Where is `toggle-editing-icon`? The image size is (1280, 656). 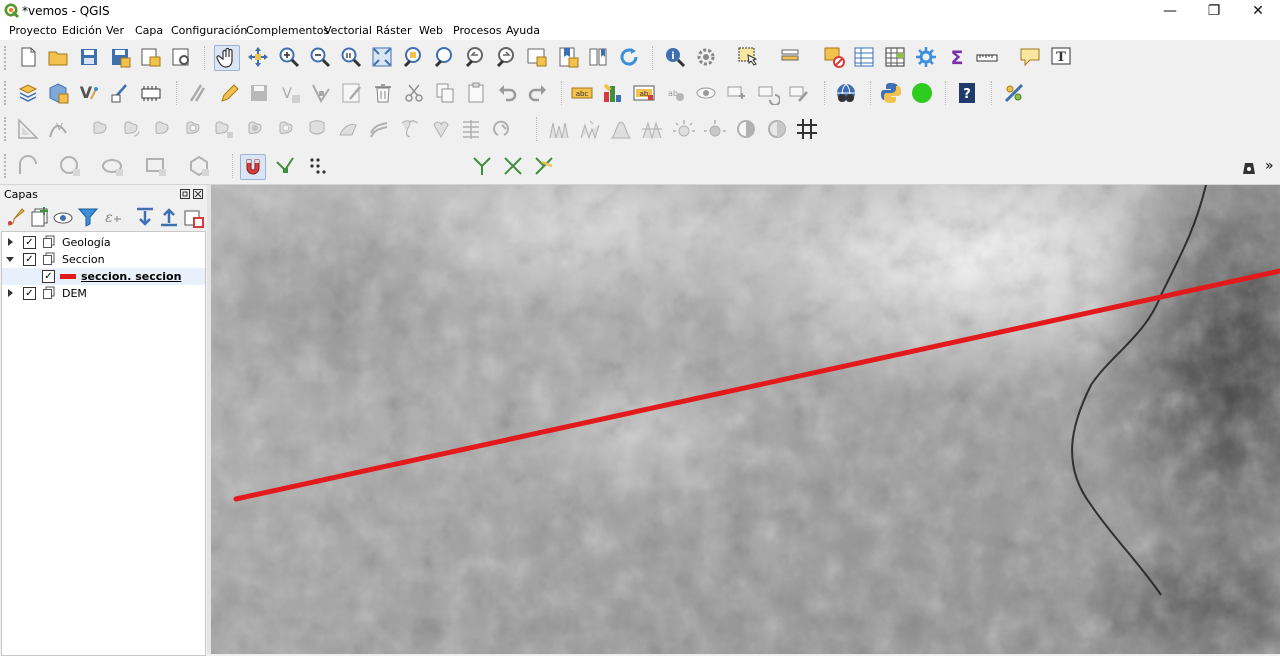
toggle-editing-icon is located at coordinates (229, 93).